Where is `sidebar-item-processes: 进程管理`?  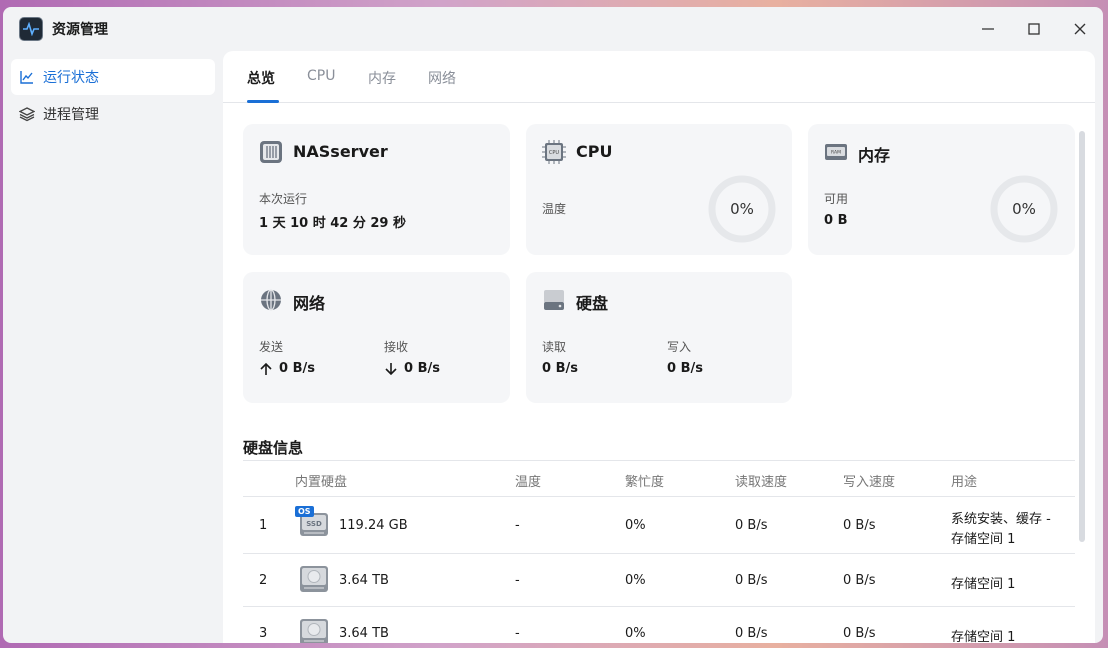
sidebar-item-processes: 进程管理 is located at coordinates (113, 114).